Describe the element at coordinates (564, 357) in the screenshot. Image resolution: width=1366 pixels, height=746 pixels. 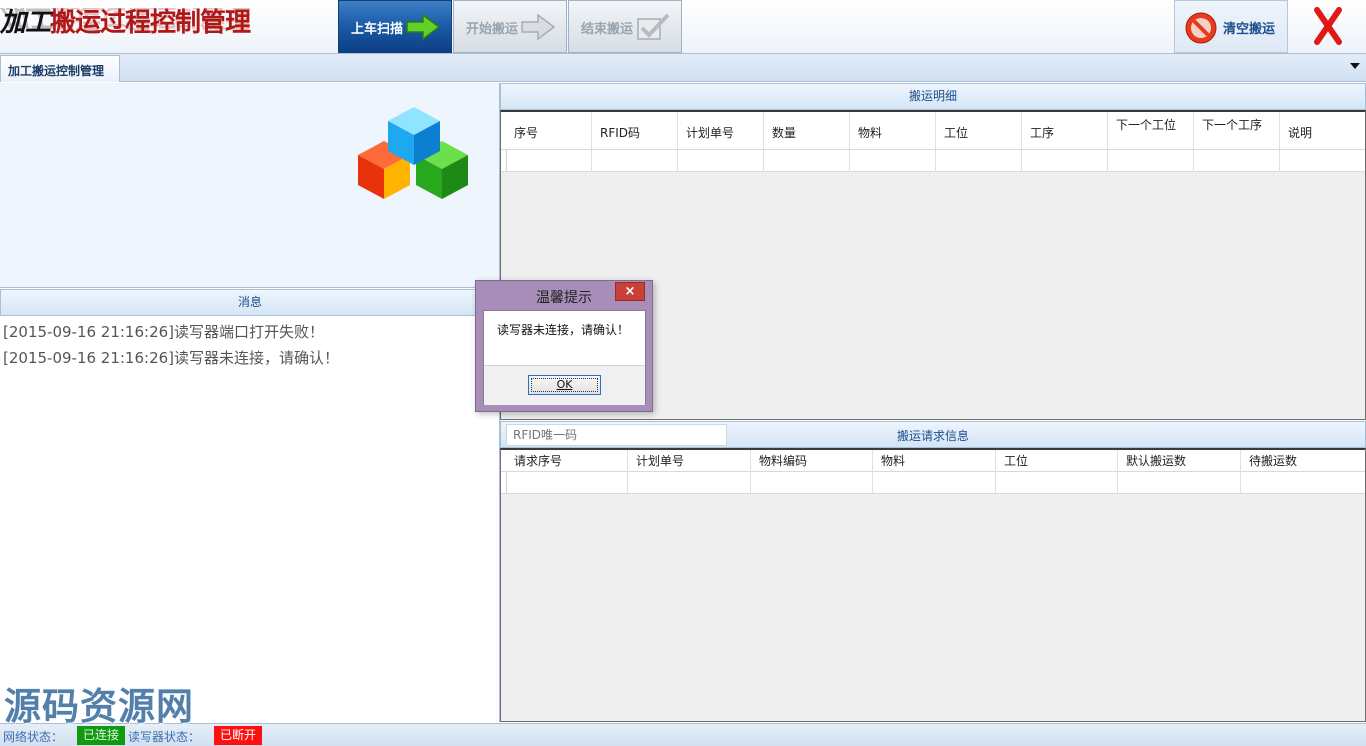
I see `dialog-body: 读写器未连接，请确认！ OK` at that location.